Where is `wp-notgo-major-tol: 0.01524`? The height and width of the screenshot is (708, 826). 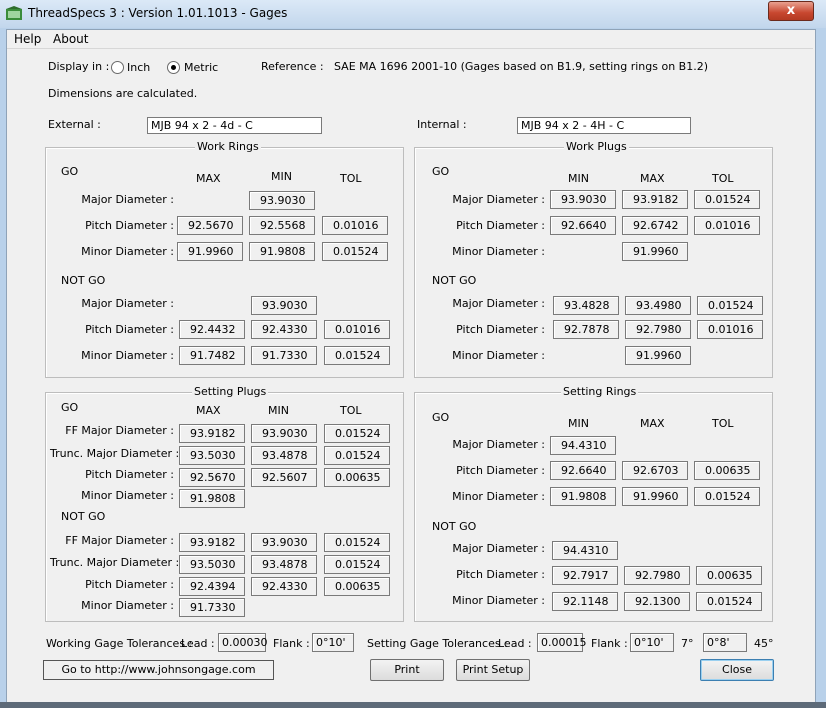 wp-notgo-major-tol: 0.01524 is located at coordinates (730, 305).